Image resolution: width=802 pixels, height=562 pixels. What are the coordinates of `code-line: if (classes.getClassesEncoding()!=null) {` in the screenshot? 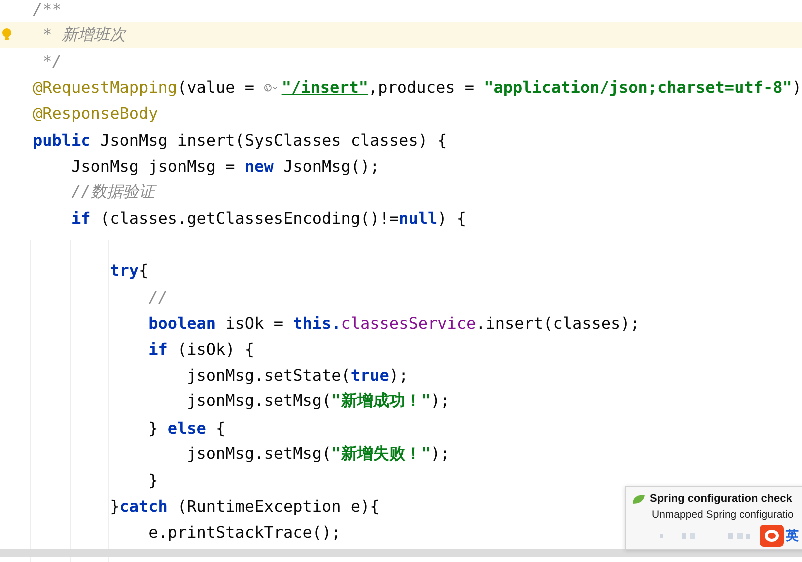 It's located at (269, 218).